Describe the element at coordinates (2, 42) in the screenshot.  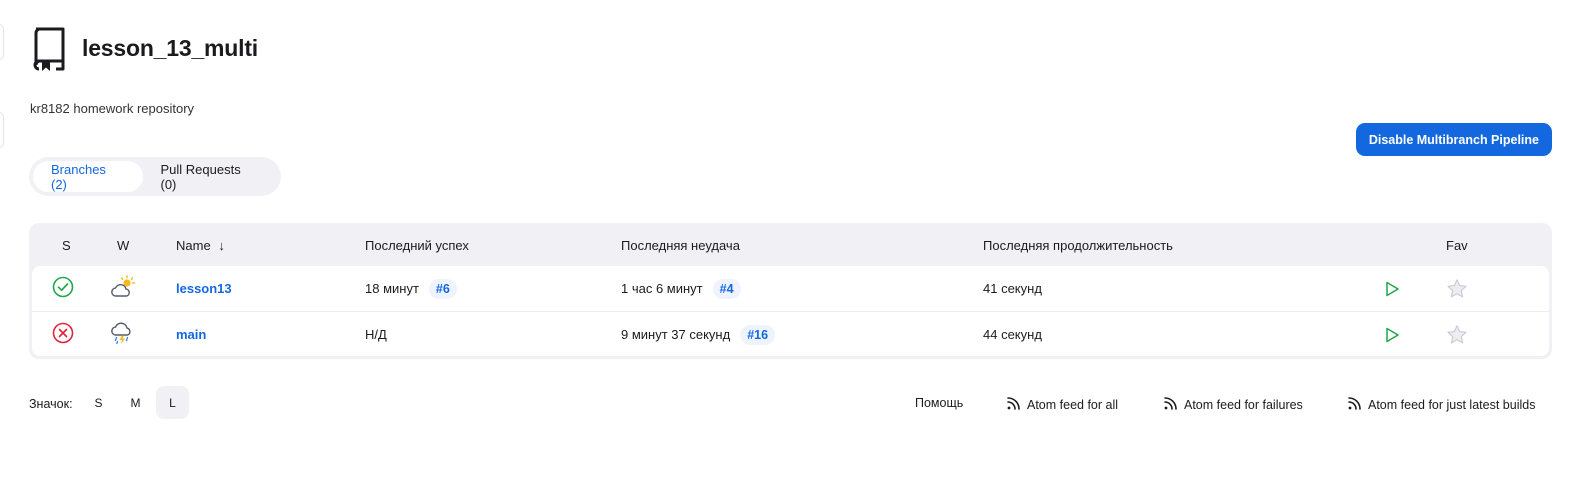
I see `side-panel-edge-top` at that location.